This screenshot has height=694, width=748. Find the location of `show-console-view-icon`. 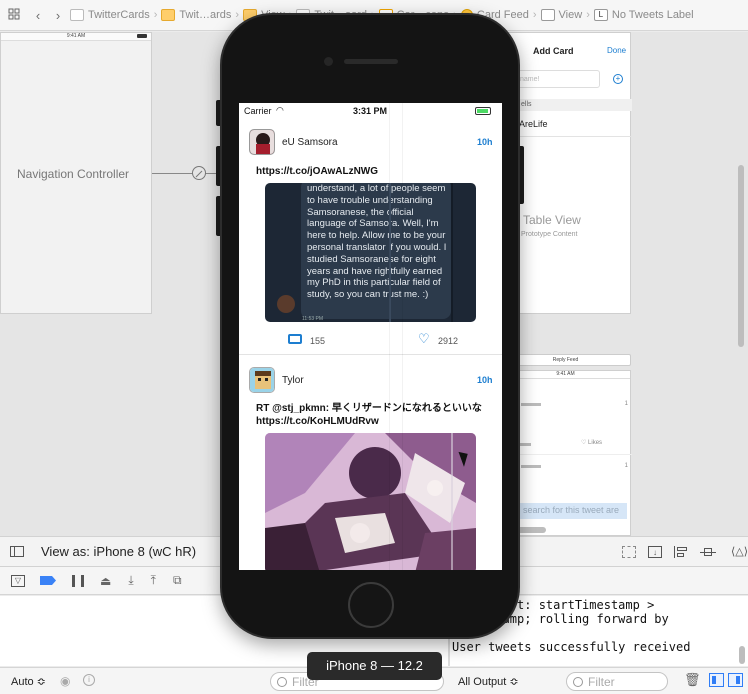

show-console-view-icon is located at coordinates (735, 680).